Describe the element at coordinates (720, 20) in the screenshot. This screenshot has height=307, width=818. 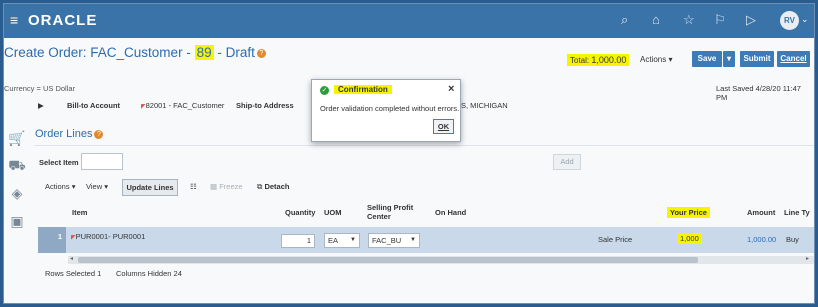
I see `watchlist-flag-icon: ⚐` at that location.